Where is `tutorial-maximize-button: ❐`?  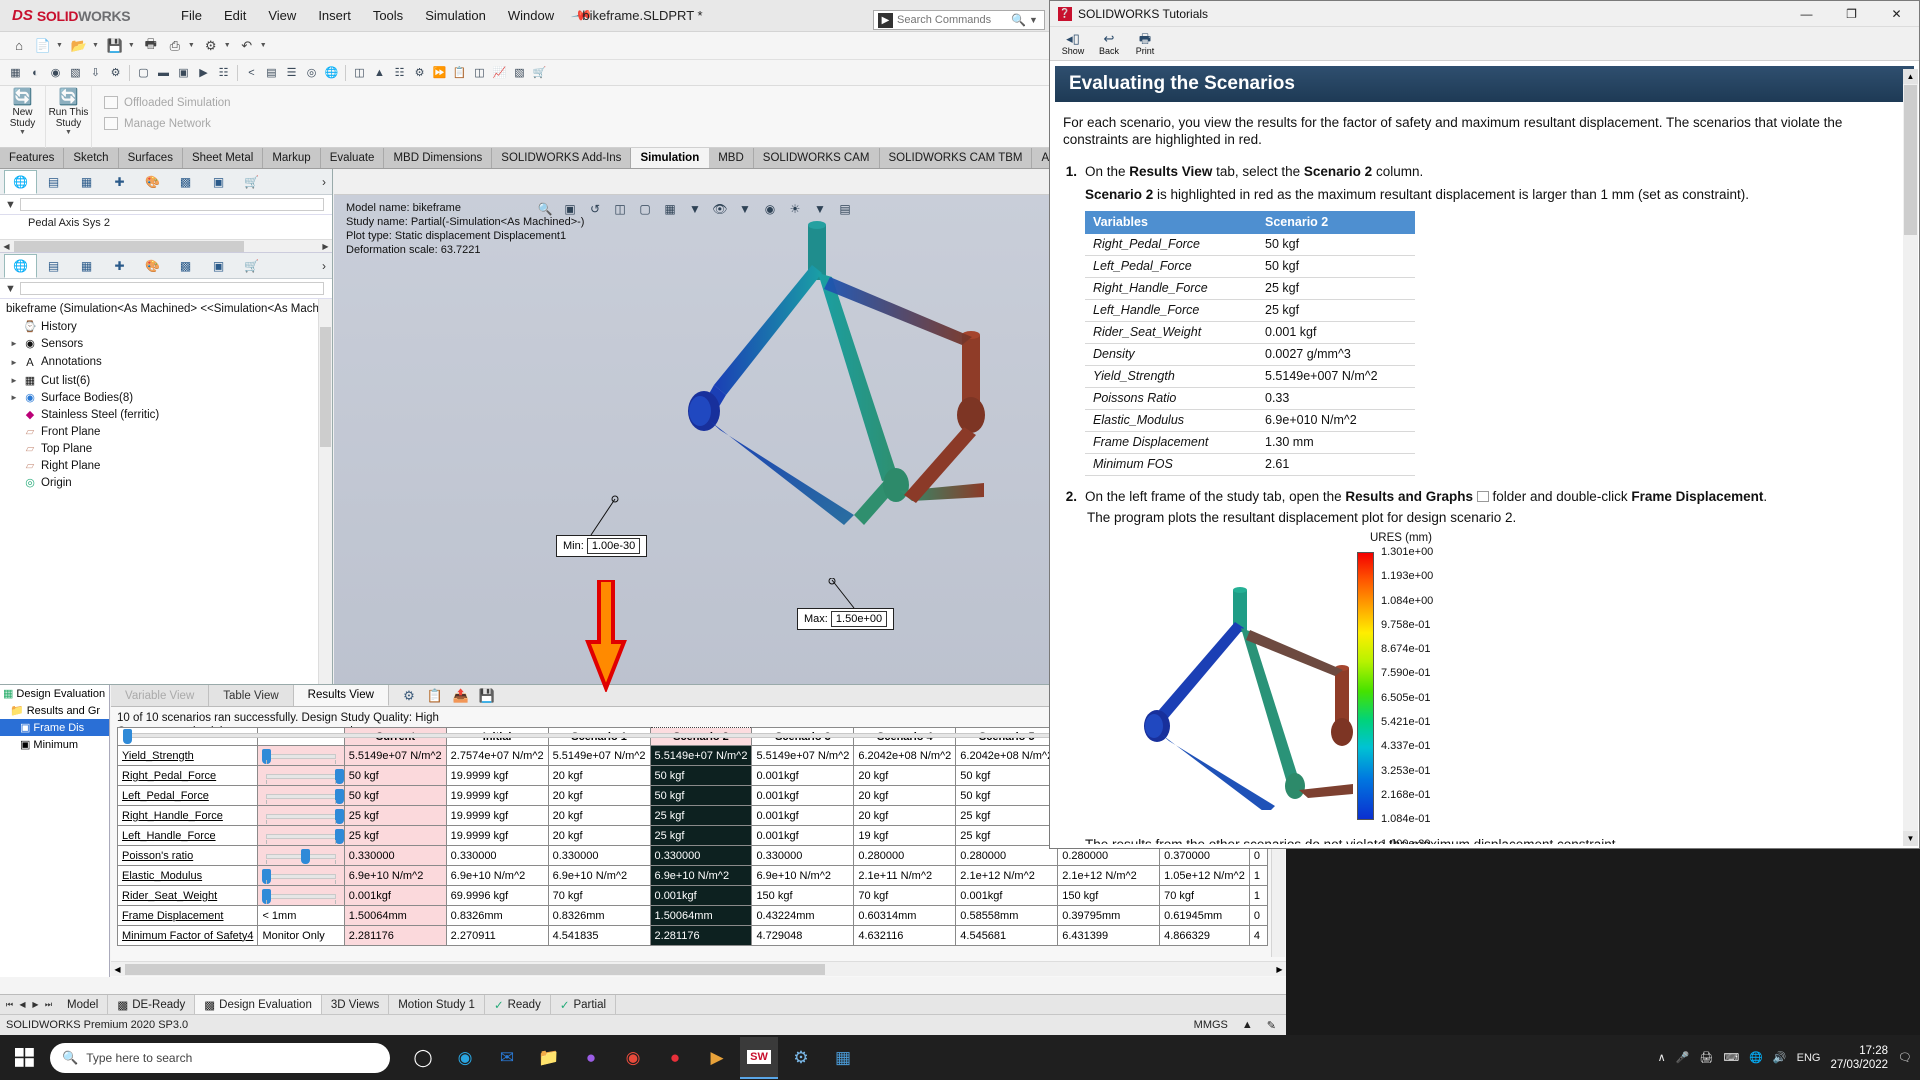
tutorial-maximize-button: ❐ is located at coordinates (1851, 14).